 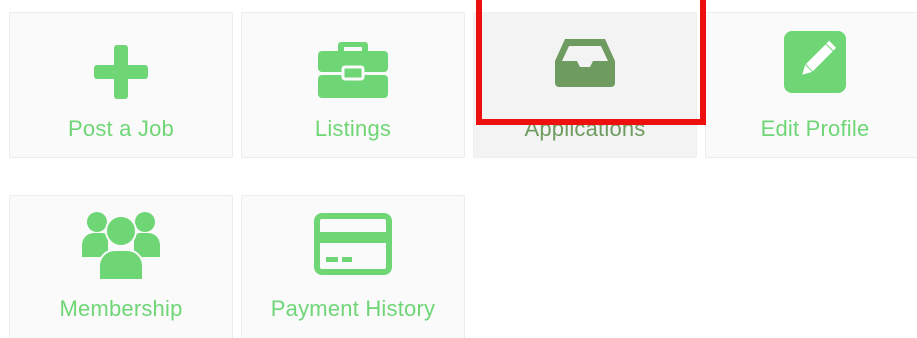 I want to click on edit-profile-tile: Edit Profile, so click(x=811, y=85).